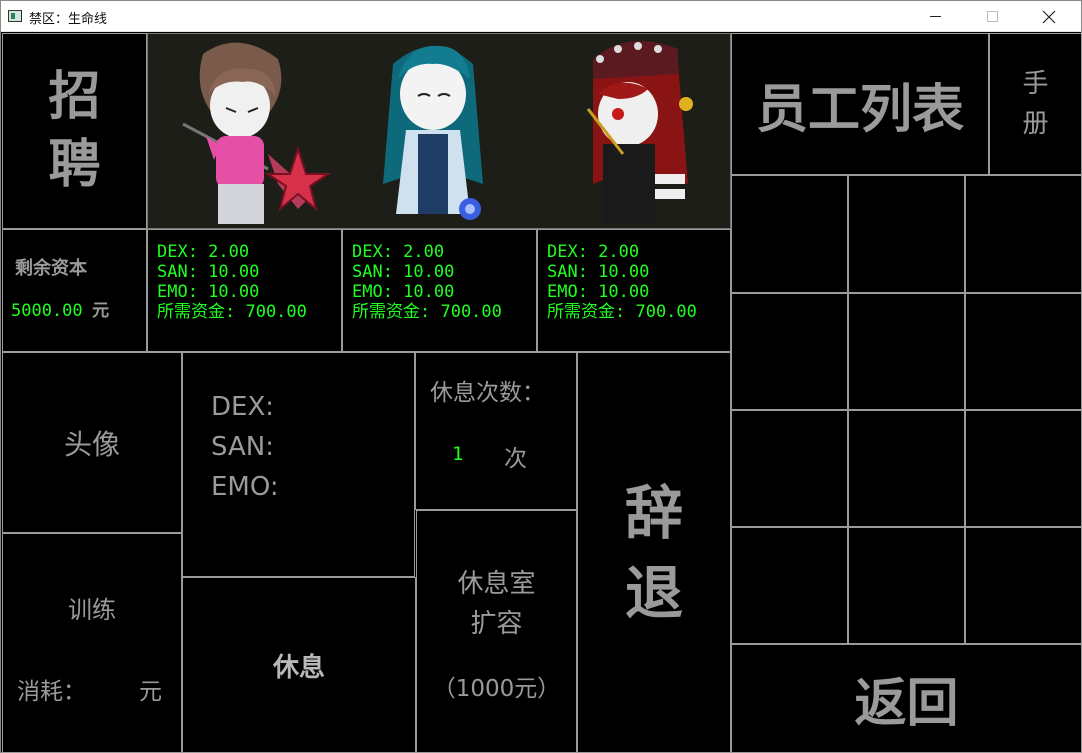 Image resolution: width=1082 pixels, height=753 pixels. I want to click on train-button: 训练 消耗： 元, so click(92, 643).